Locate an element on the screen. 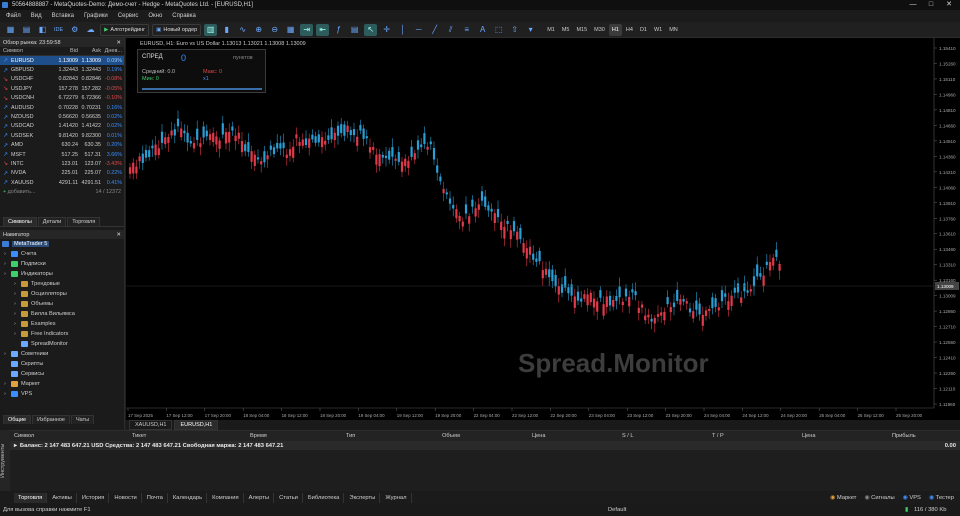  mw-tab-0: Символы is located at coordinates (20, 222).